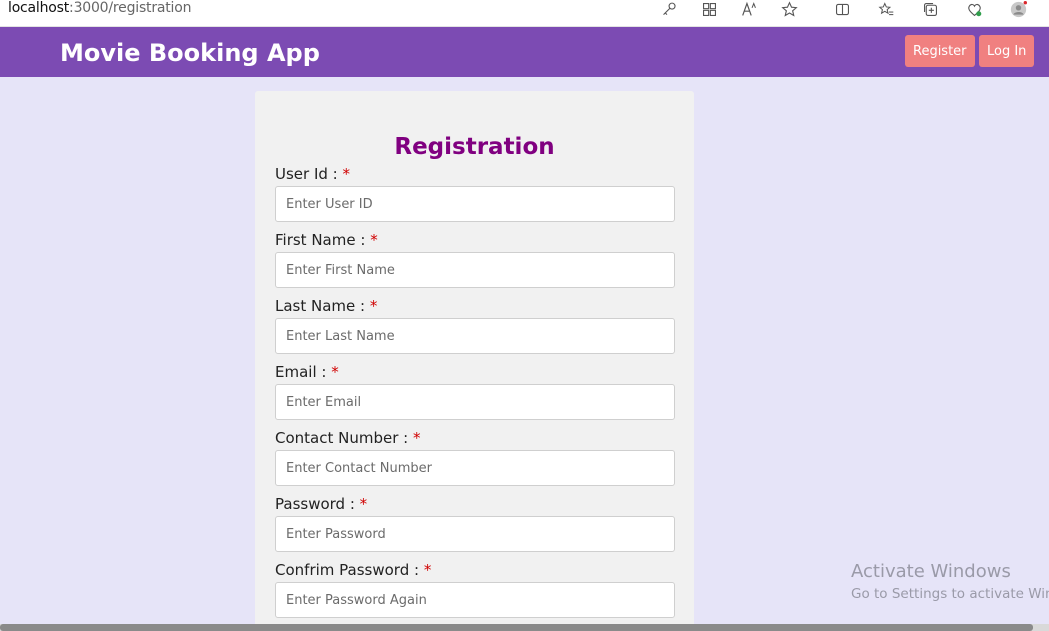  I want to click on user-id-label: User Id : *, so click(313, 174).